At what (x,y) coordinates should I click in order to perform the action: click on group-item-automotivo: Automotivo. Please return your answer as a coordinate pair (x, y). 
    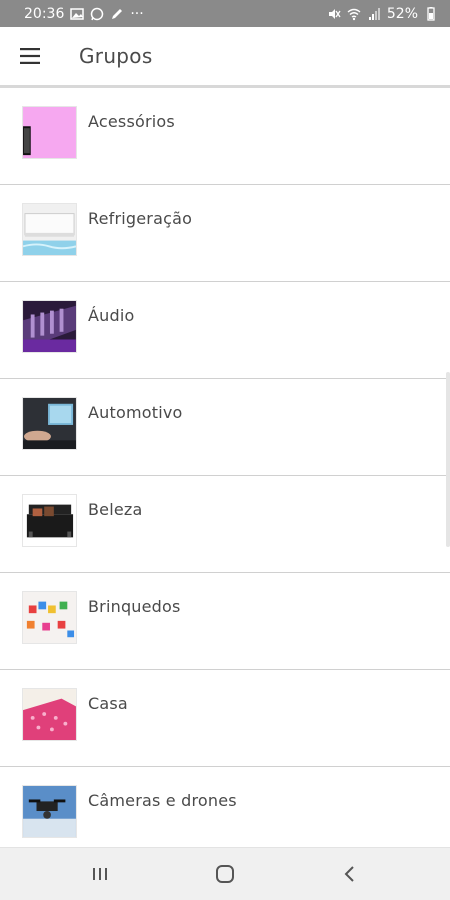
    Looking at the image, I should click on (225, 427).